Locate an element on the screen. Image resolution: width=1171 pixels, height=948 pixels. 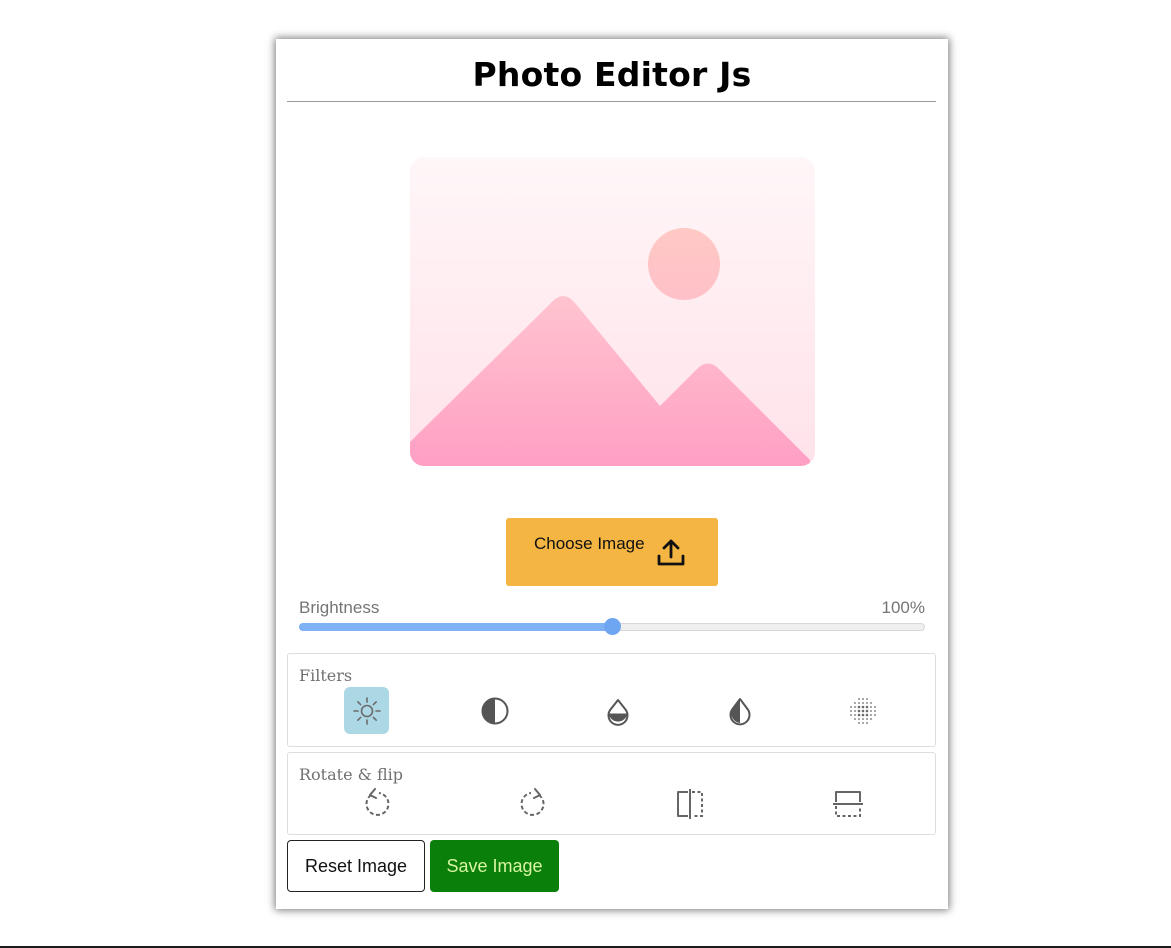
half-circle-icon is located at coordinates (494, 710).